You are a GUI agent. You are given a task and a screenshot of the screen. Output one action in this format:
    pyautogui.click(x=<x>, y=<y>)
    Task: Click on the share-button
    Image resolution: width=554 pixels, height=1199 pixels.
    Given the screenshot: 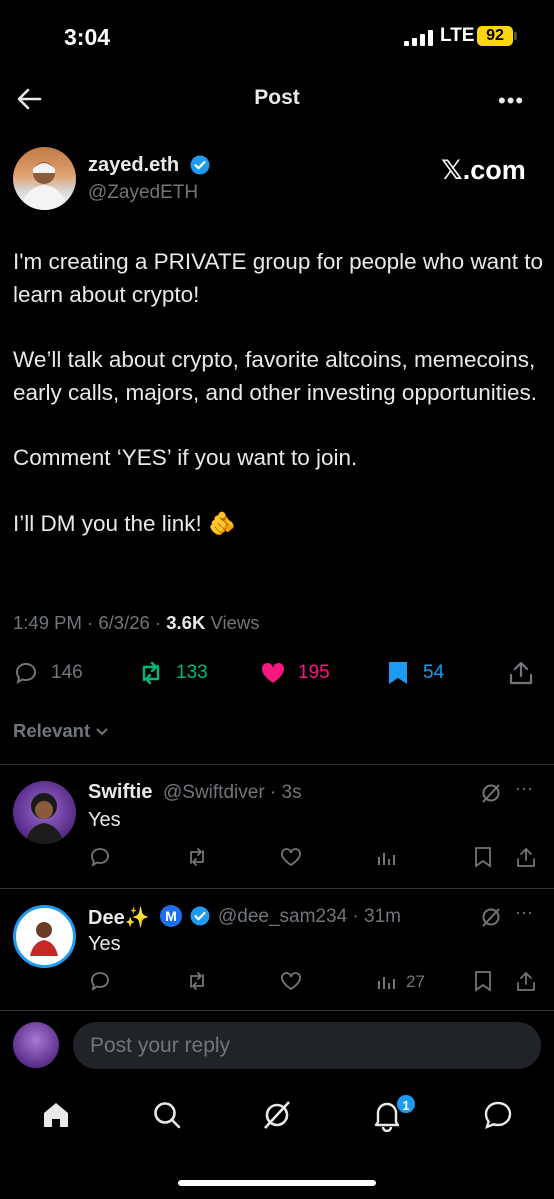 What is the action you would take?
    pyautogui.click(x=521, y=673)
    